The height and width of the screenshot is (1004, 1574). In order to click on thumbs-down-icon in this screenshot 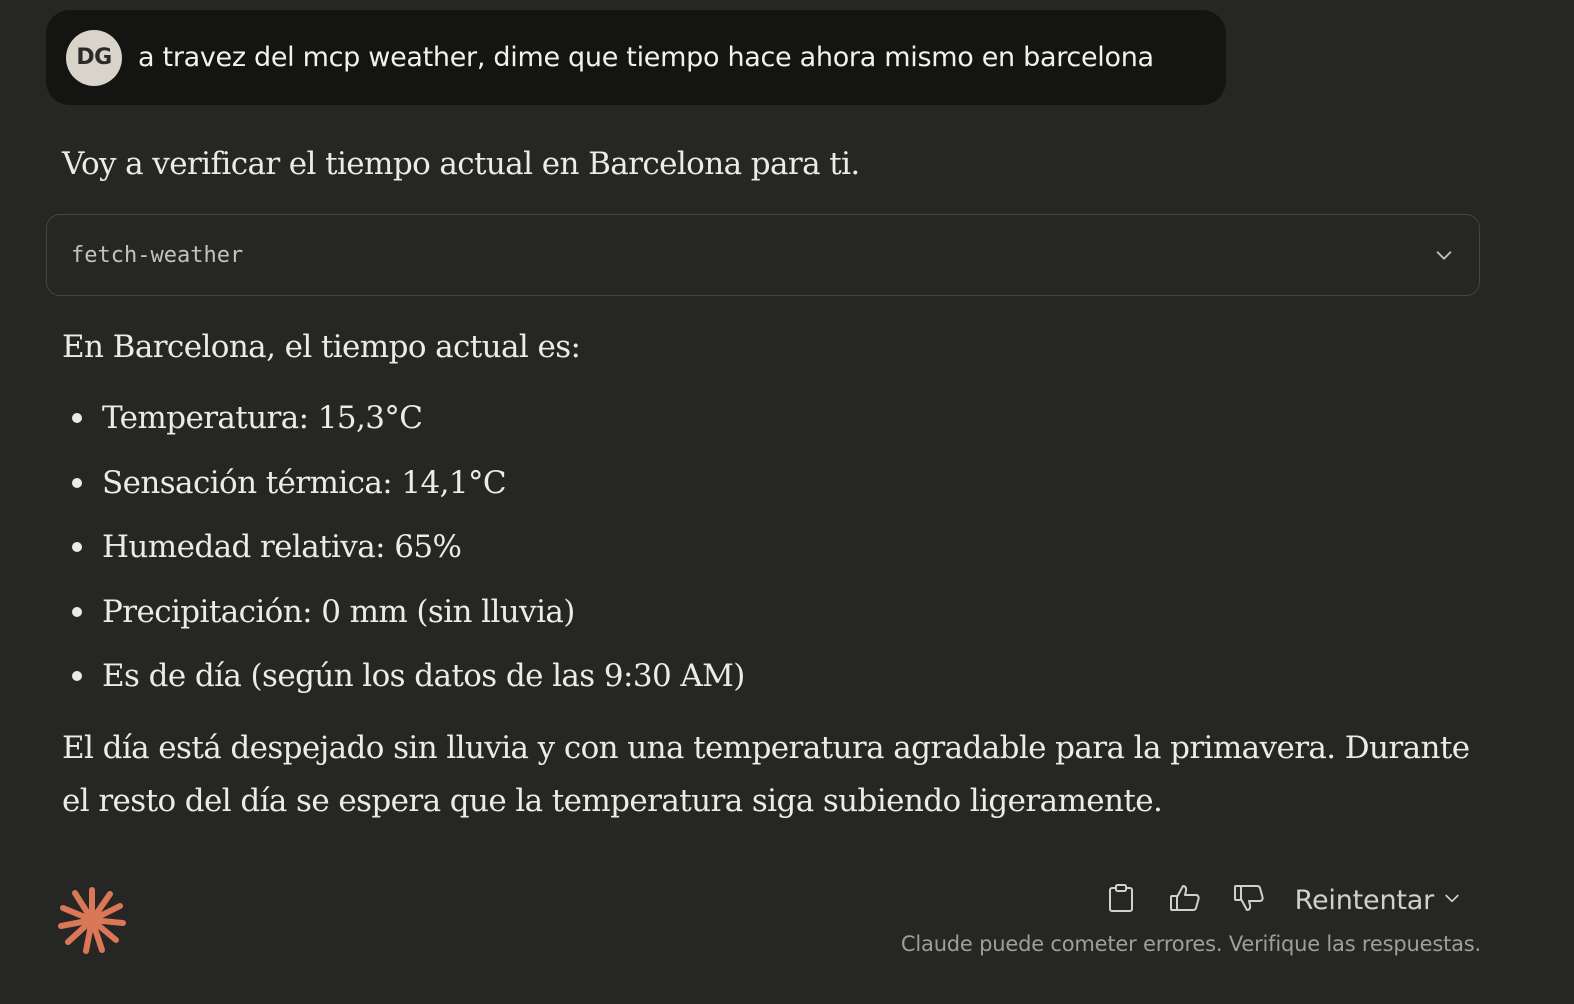, I will do `click(1249, 900)`.